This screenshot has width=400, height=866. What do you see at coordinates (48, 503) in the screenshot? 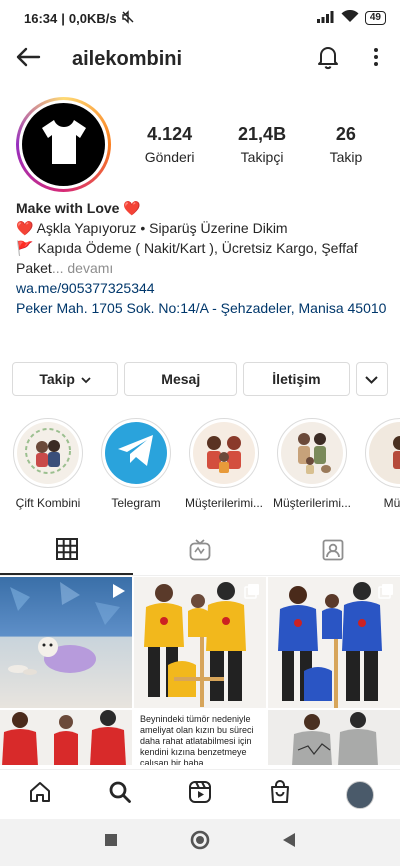
I see `highlight-label: Çift Kombini` at bounding box center [48, 503].